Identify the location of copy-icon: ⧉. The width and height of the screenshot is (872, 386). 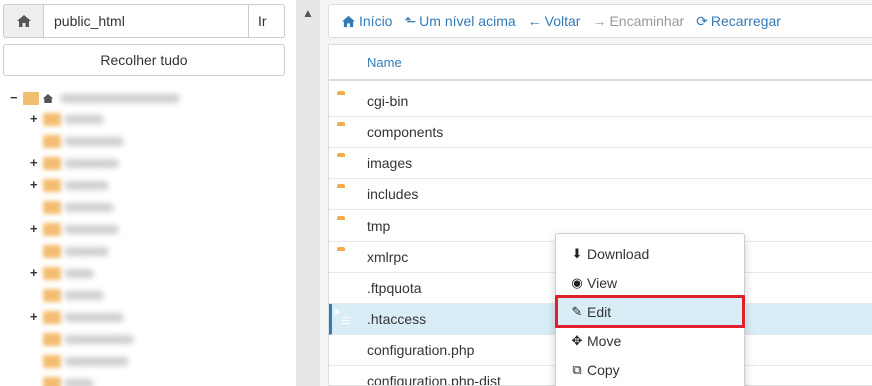
(577, 369).